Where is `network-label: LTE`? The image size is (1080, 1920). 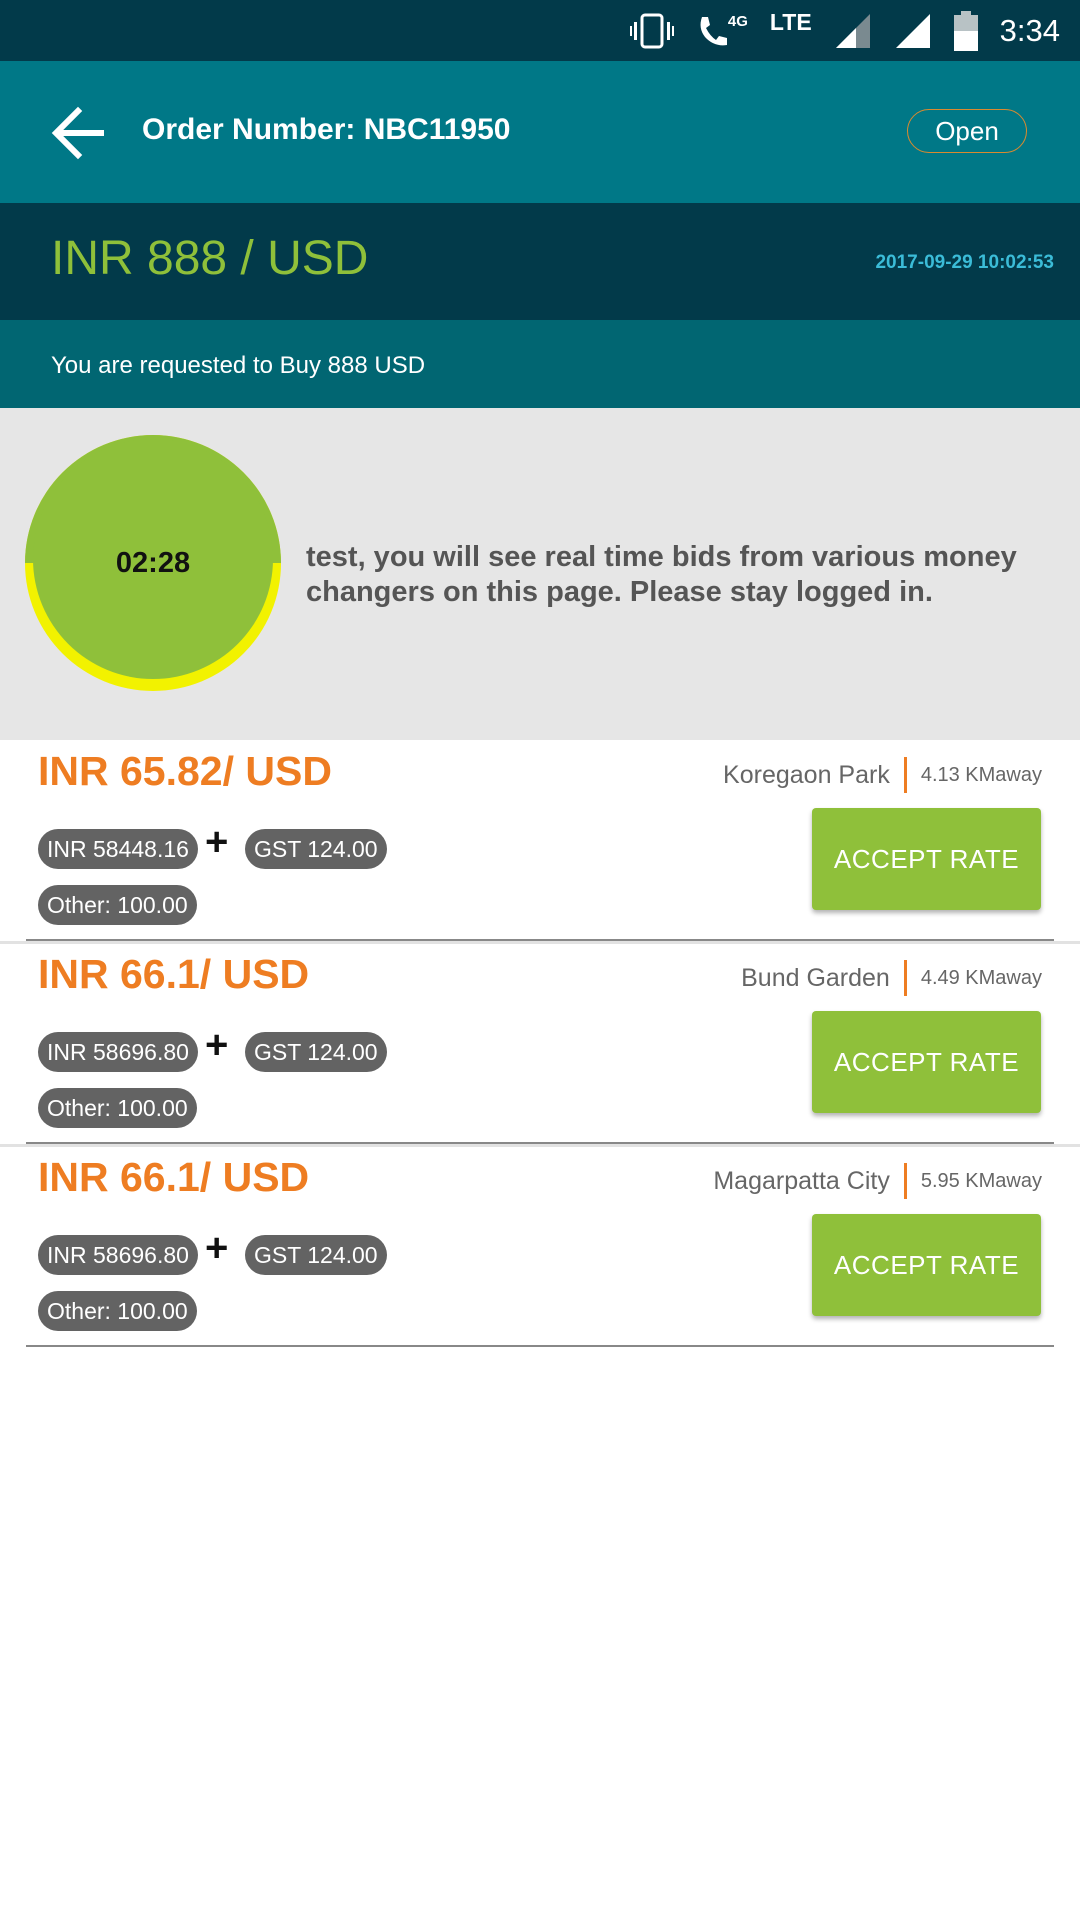 network-label: LTE is located at coordinates (790, 22).